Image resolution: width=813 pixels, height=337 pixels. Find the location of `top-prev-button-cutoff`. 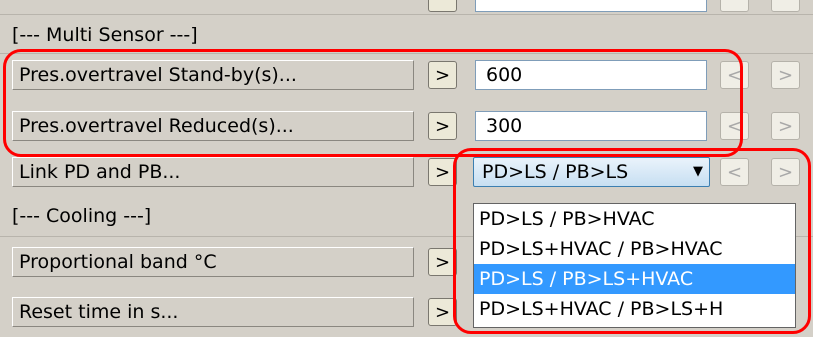

top-prev-button-cutoff is located at coordinates (734, 6).